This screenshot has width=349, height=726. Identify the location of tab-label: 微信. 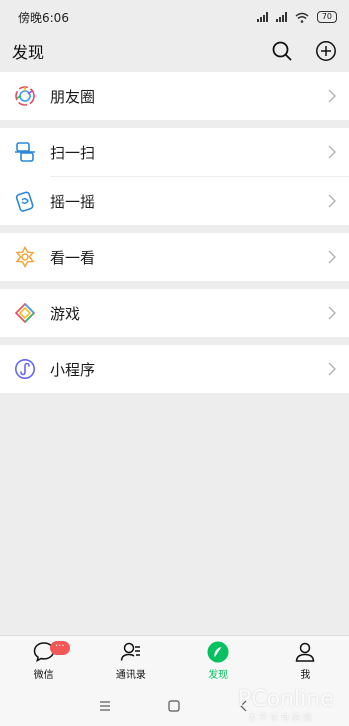
(43, 675).